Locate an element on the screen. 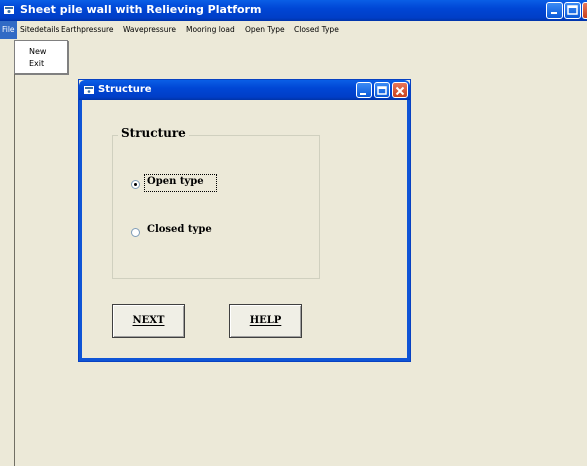 This screenshot has width=587, height=466. app-icon is located at coordinates (9, 10).